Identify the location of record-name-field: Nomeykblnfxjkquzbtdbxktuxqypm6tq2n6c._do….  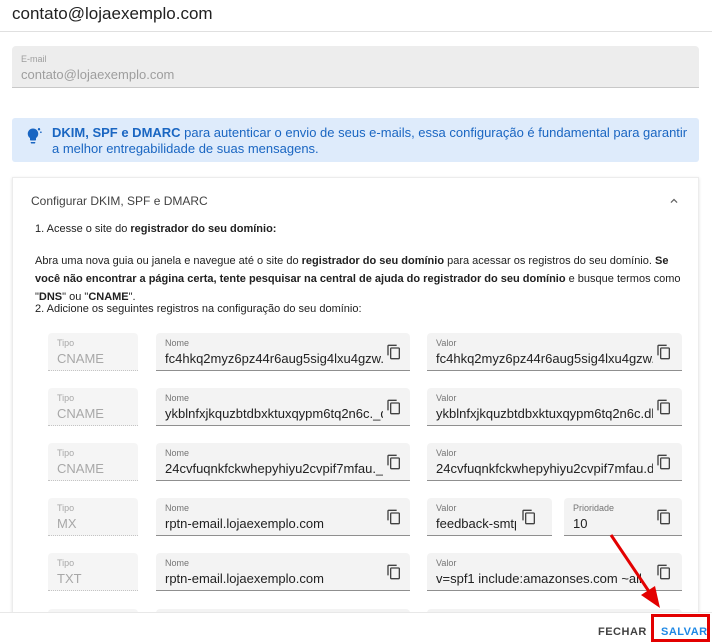
(283, 407).